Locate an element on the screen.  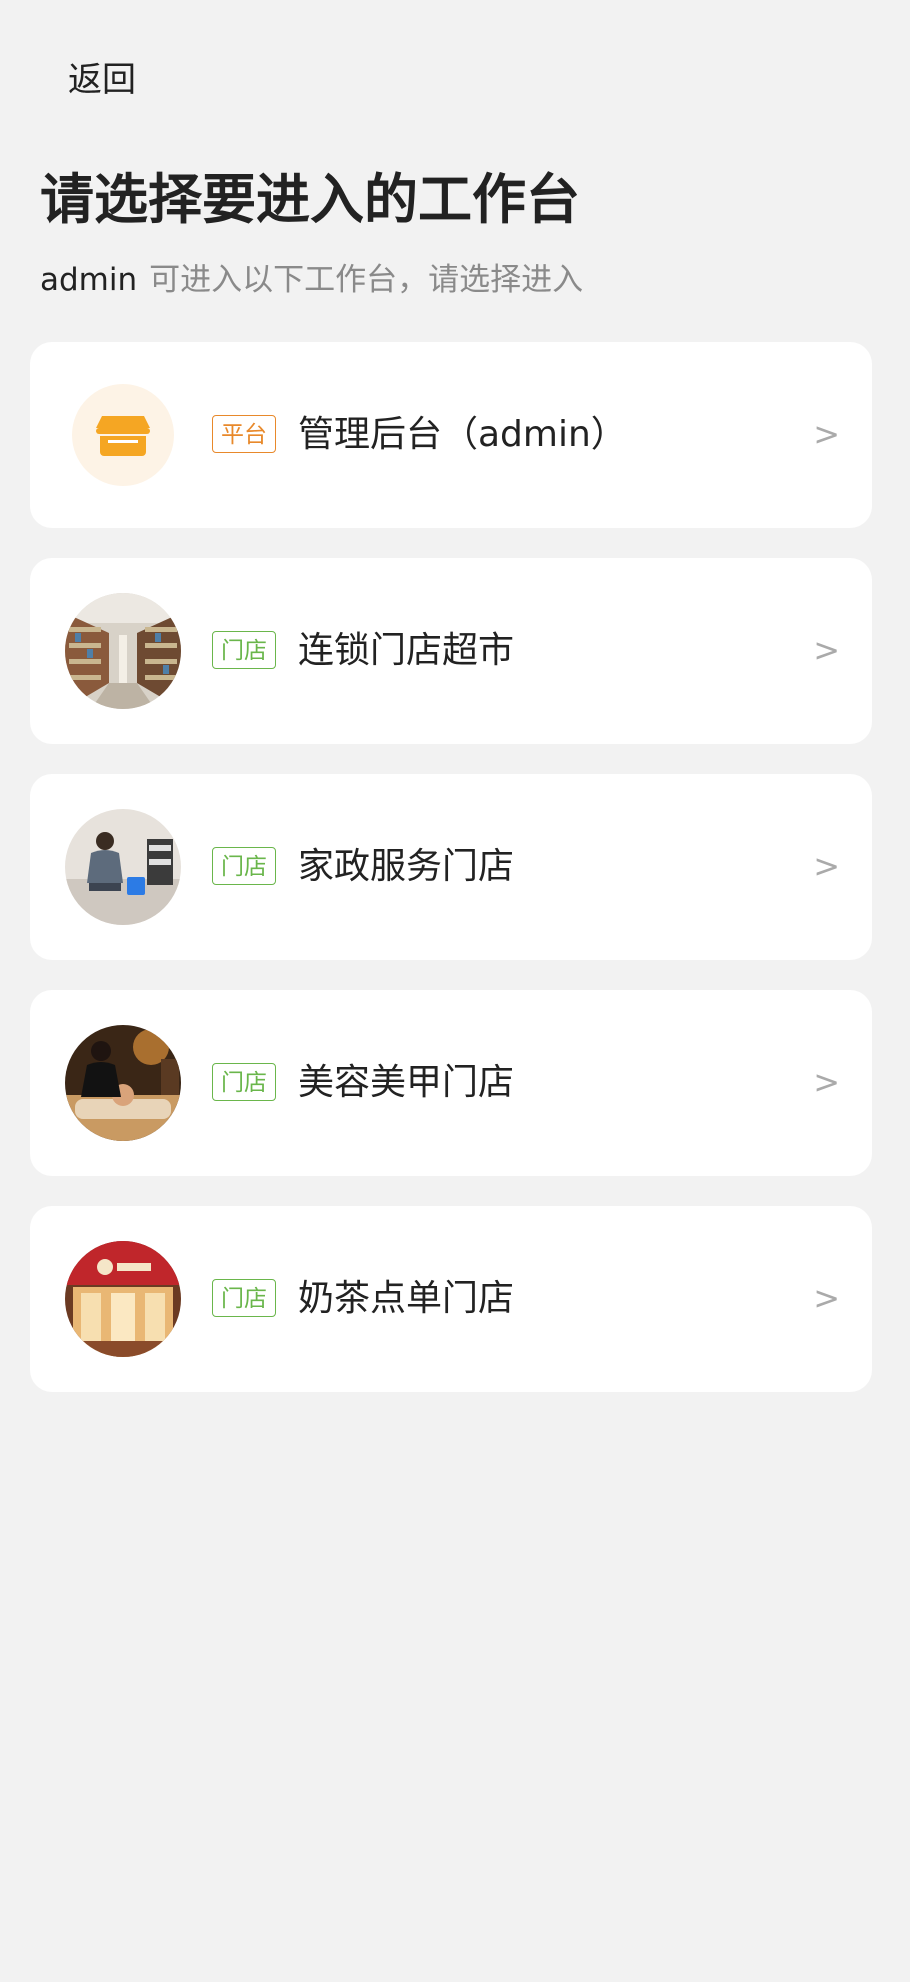
supermarket-photo is located at coordinates (123, 651).